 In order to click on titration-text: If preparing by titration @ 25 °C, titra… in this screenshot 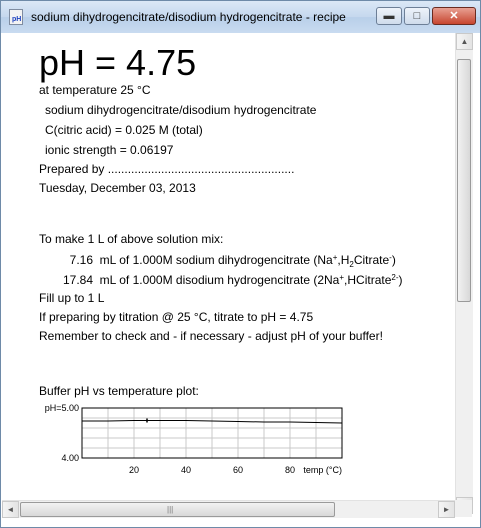, I will do `click(176, 317)`.